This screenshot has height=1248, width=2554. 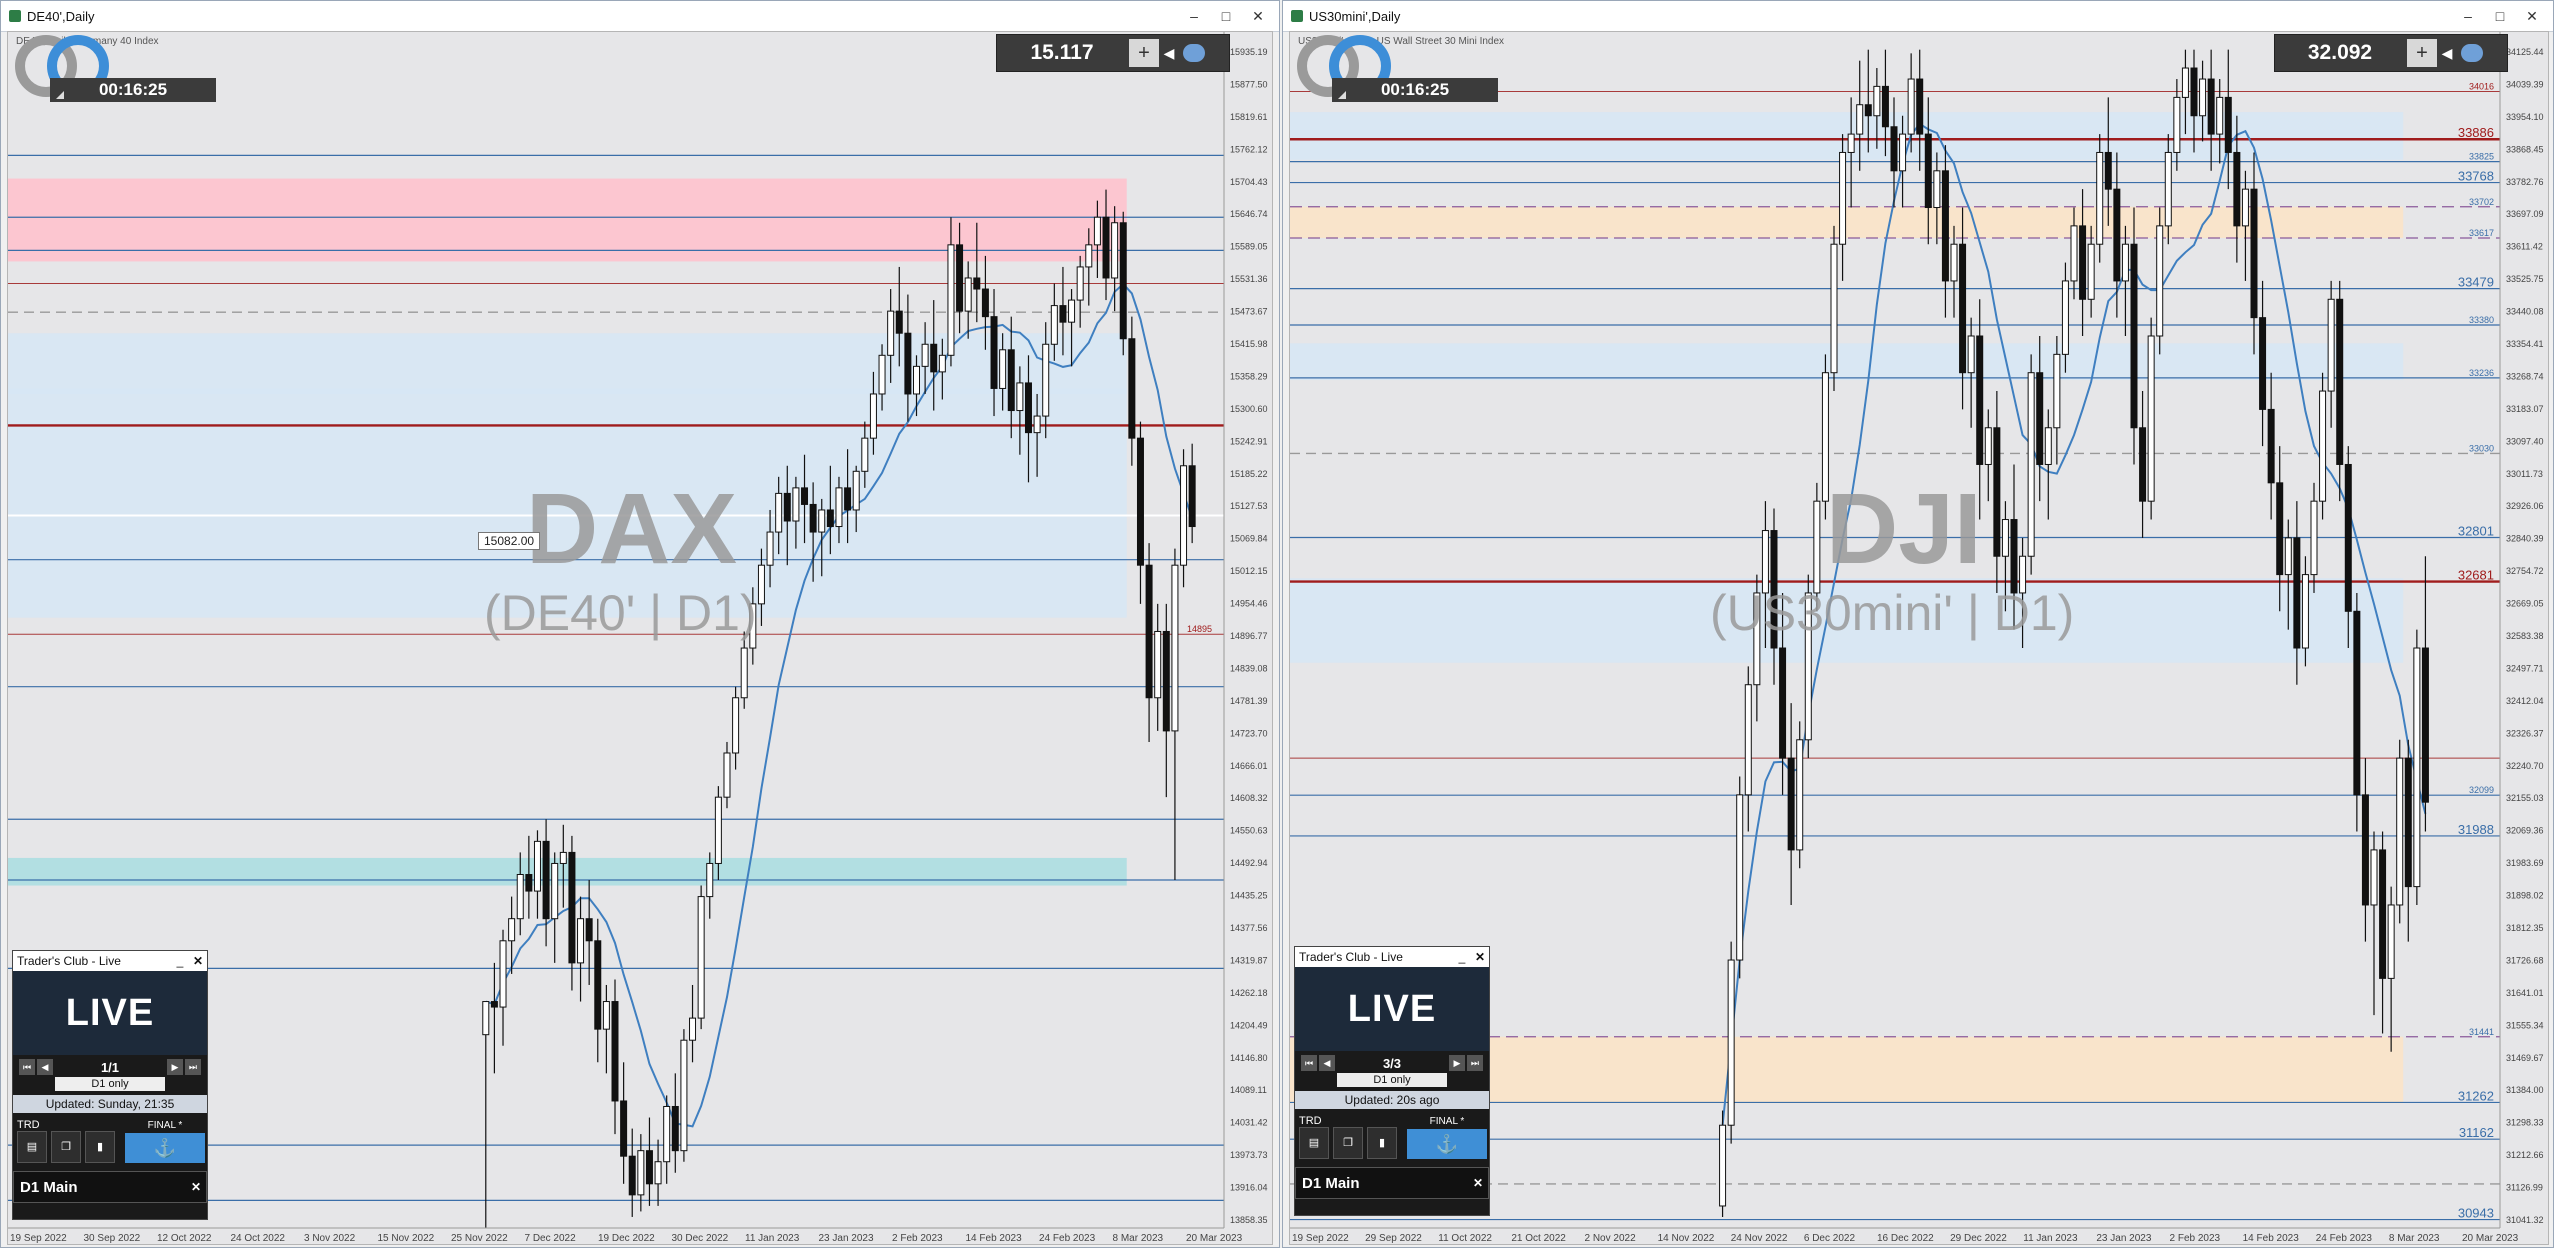 What do you see at coordinates (1249, 604) in the screenshot?
I see `price-tick-label: 14954.46` at bounding box center [1249, 604].